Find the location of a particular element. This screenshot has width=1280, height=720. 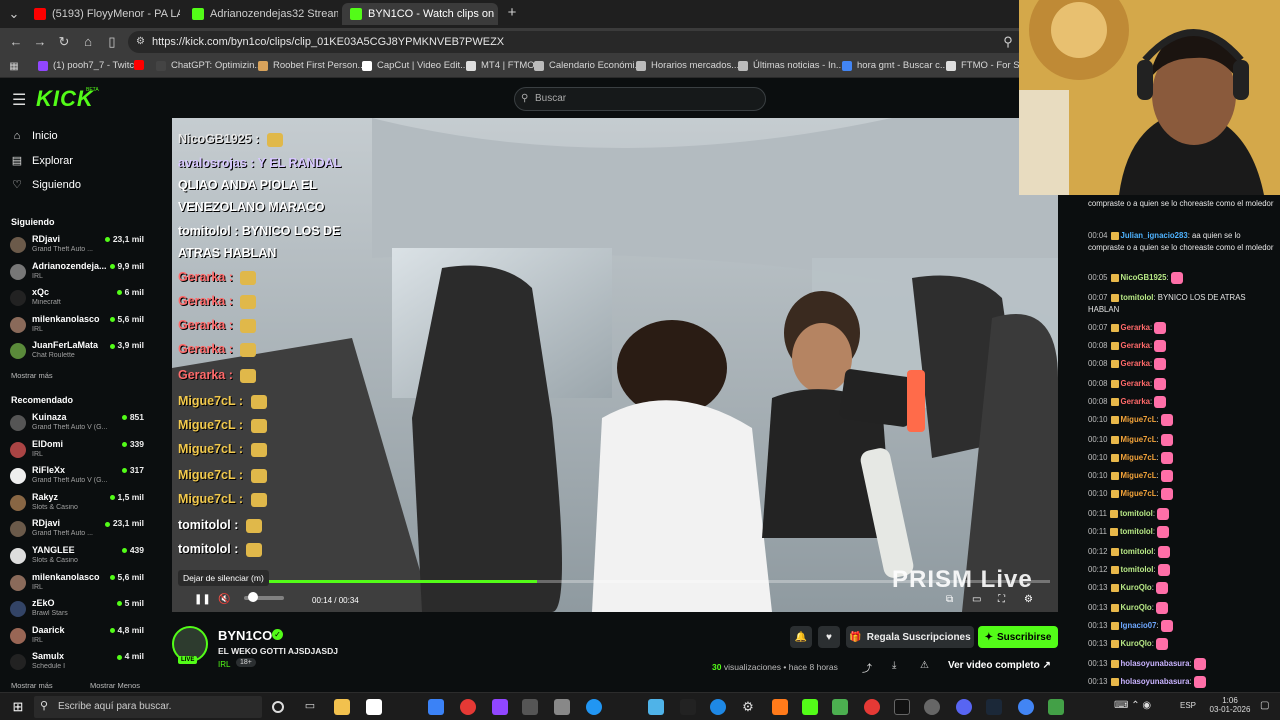

clock: 1:06 03-01-2026 is located at coordinates (1230, 705).